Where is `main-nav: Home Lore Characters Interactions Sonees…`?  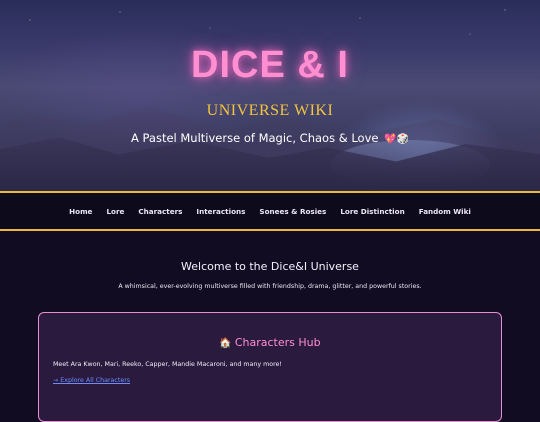 main-nav: Home Lore Characters Interactions Sonees… is located at coordinates (270, 211).